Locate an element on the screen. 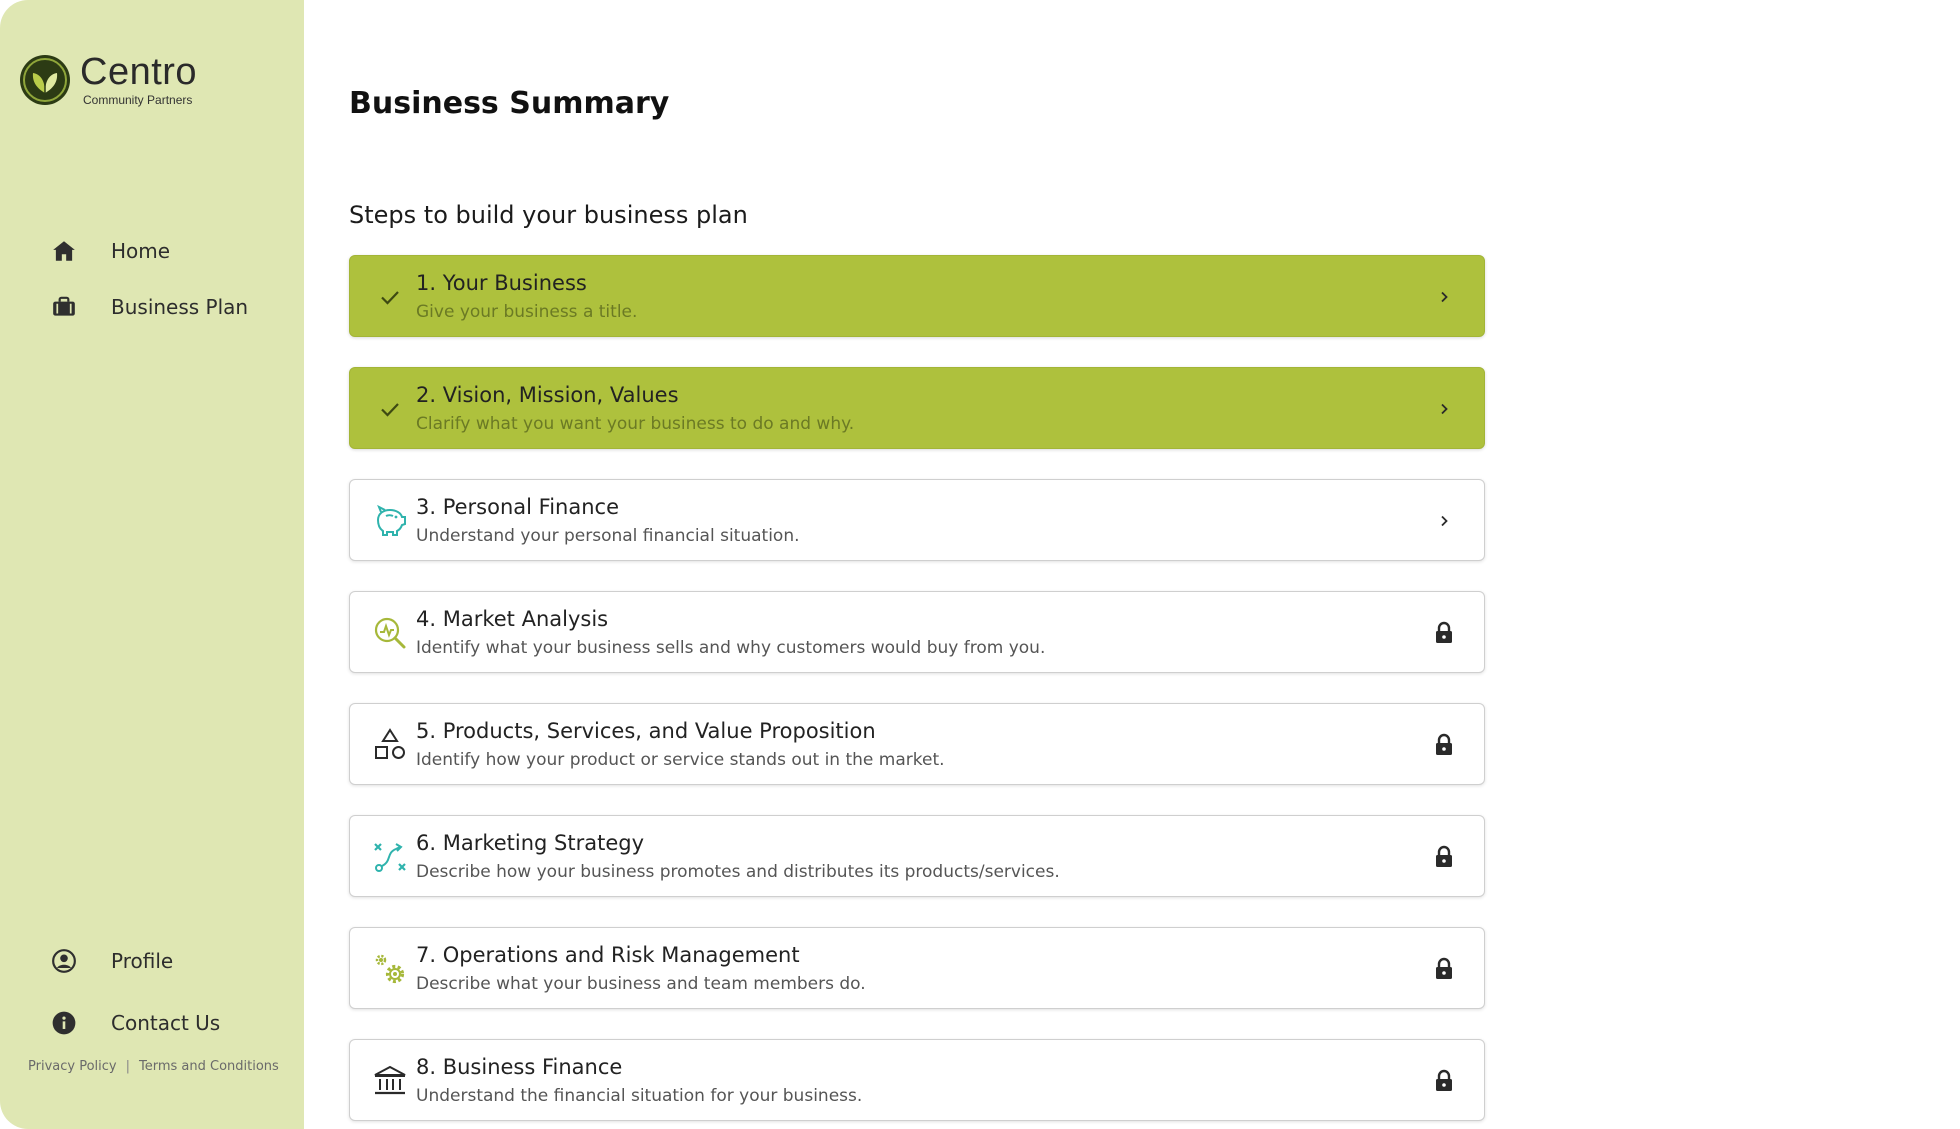 This screenshot has width=1960, height=1129. footer-links: Privacy Policy | Terms and Conditions is located at coordinates (153, 1066).